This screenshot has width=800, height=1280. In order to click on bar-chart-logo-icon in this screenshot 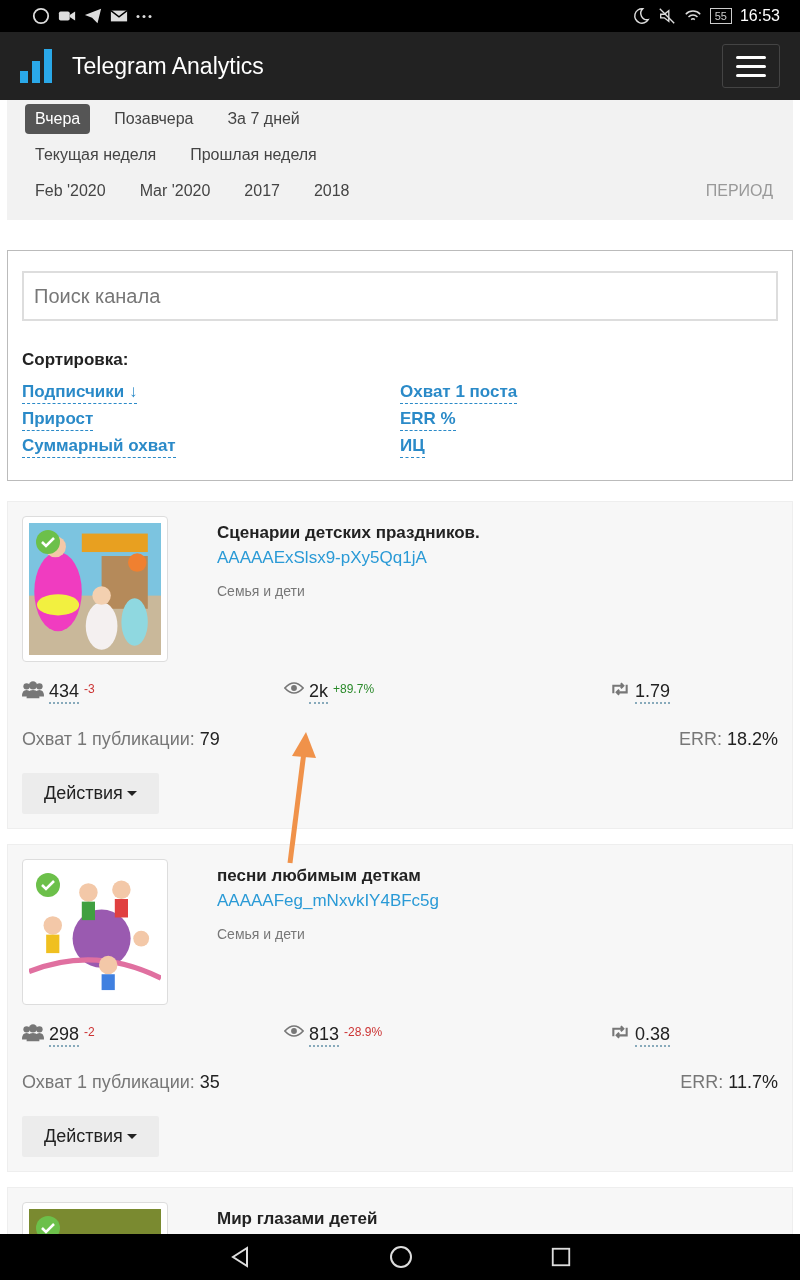, I will do `click(37, 66)`.